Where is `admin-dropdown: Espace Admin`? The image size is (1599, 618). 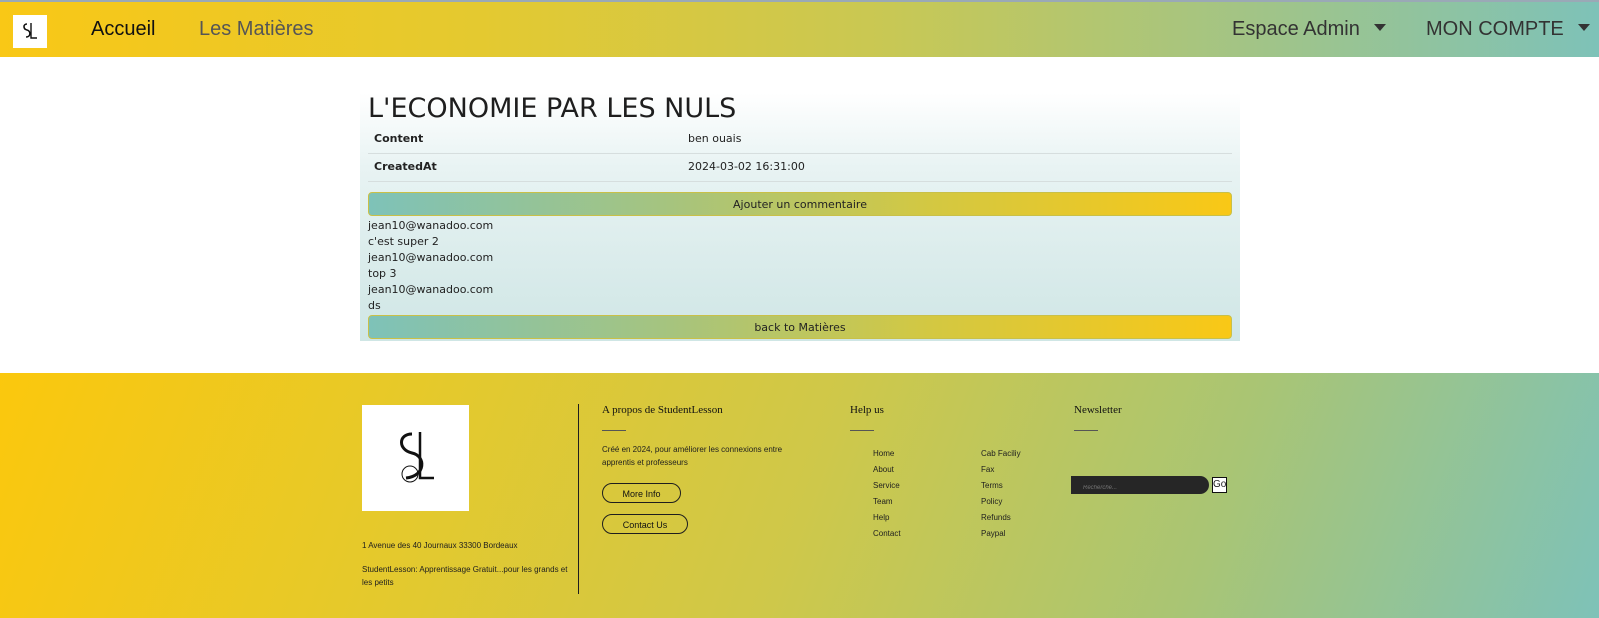 admin-dropdown: Espace Admin is located at coordinates (1309, 29).